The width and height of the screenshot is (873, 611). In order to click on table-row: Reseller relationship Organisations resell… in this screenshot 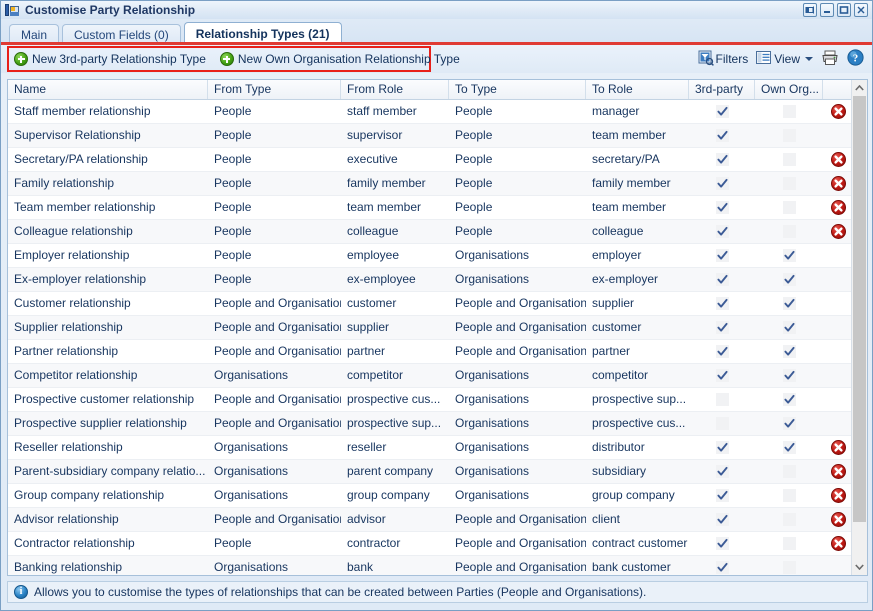, I will do `click(437, 448)`.